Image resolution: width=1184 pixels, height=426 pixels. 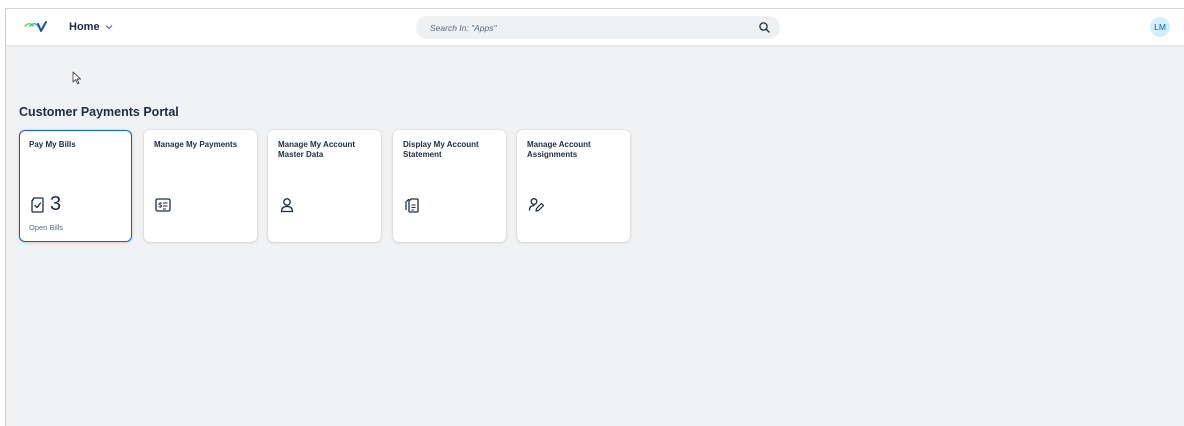 I want to click on person-icon, so click(x=287, y=205).